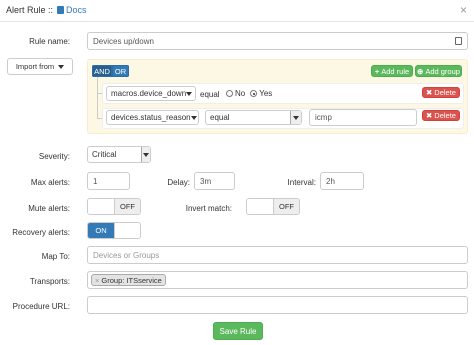 The height and width of the screenshot is (345, 474). What do you see at coordinates (330, 181) in the screenshot?
I see `interval-value: 2h` at bounding box center [330, 181].